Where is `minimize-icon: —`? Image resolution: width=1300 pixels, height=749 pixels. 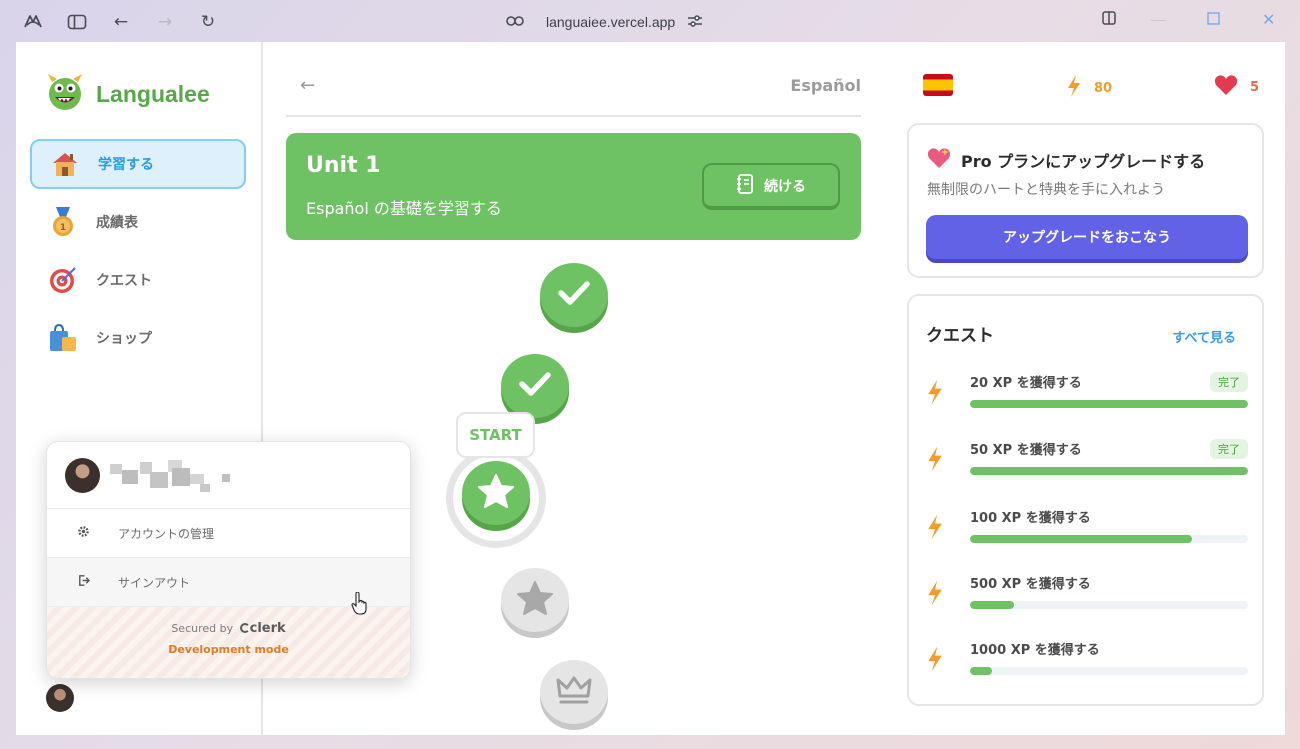
minimize-icon: — is located at coordinates (1158, 19).